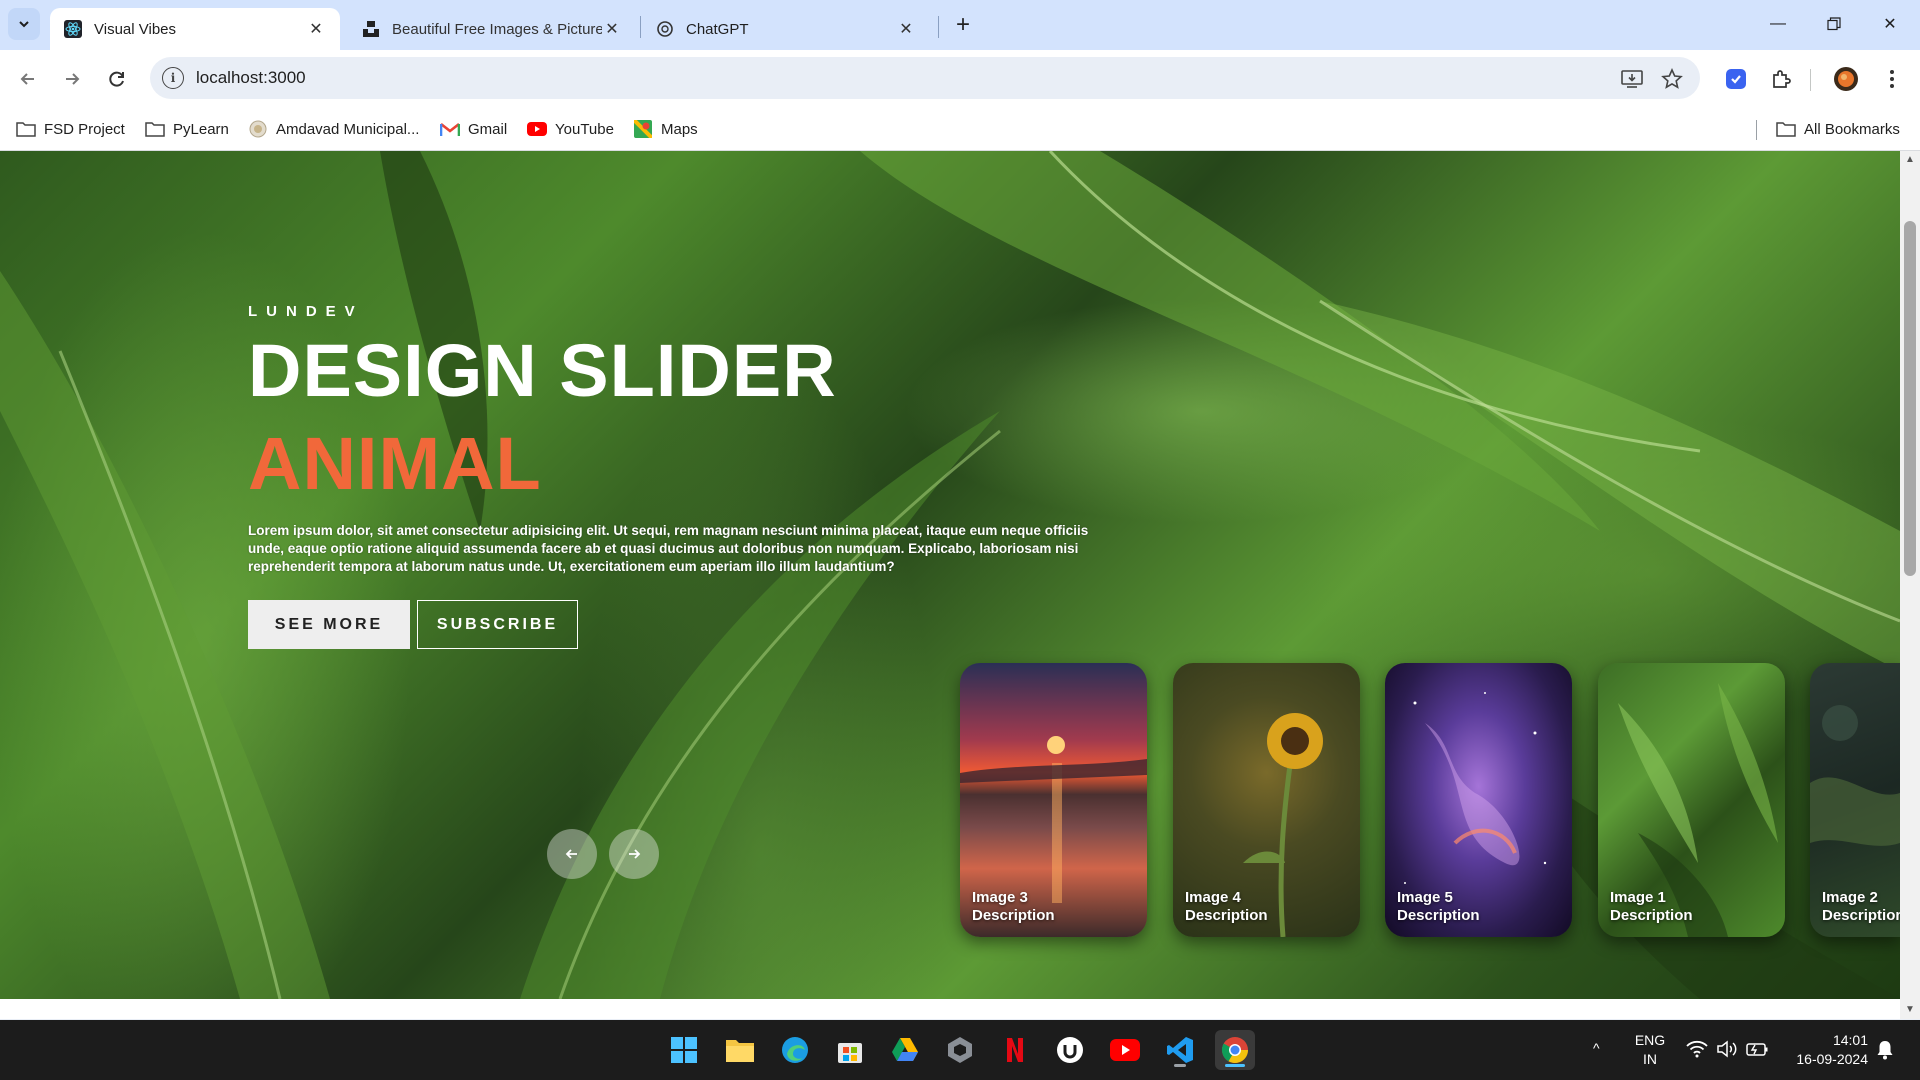  What do you see at coordinates (634, 854) in the screenshot?
I see `next-slide-button` at bounding box center [634, 854].